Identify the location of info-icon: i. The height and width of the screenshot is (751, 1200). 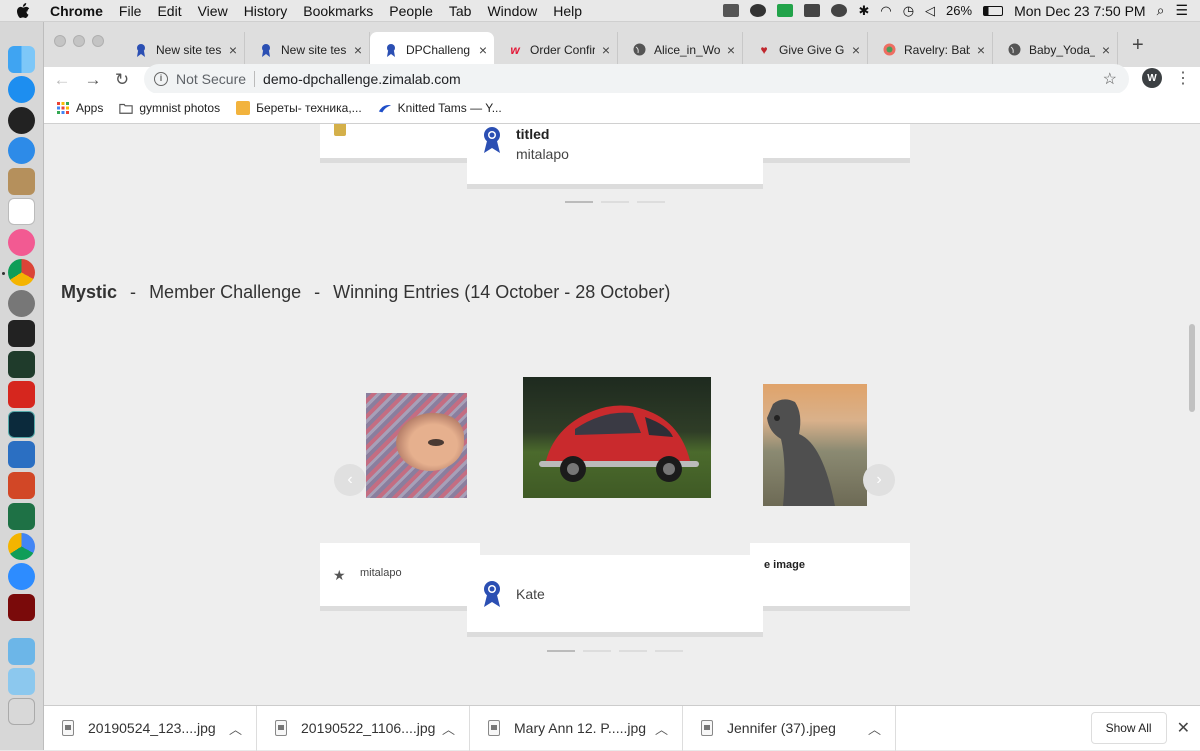
(161, 79).